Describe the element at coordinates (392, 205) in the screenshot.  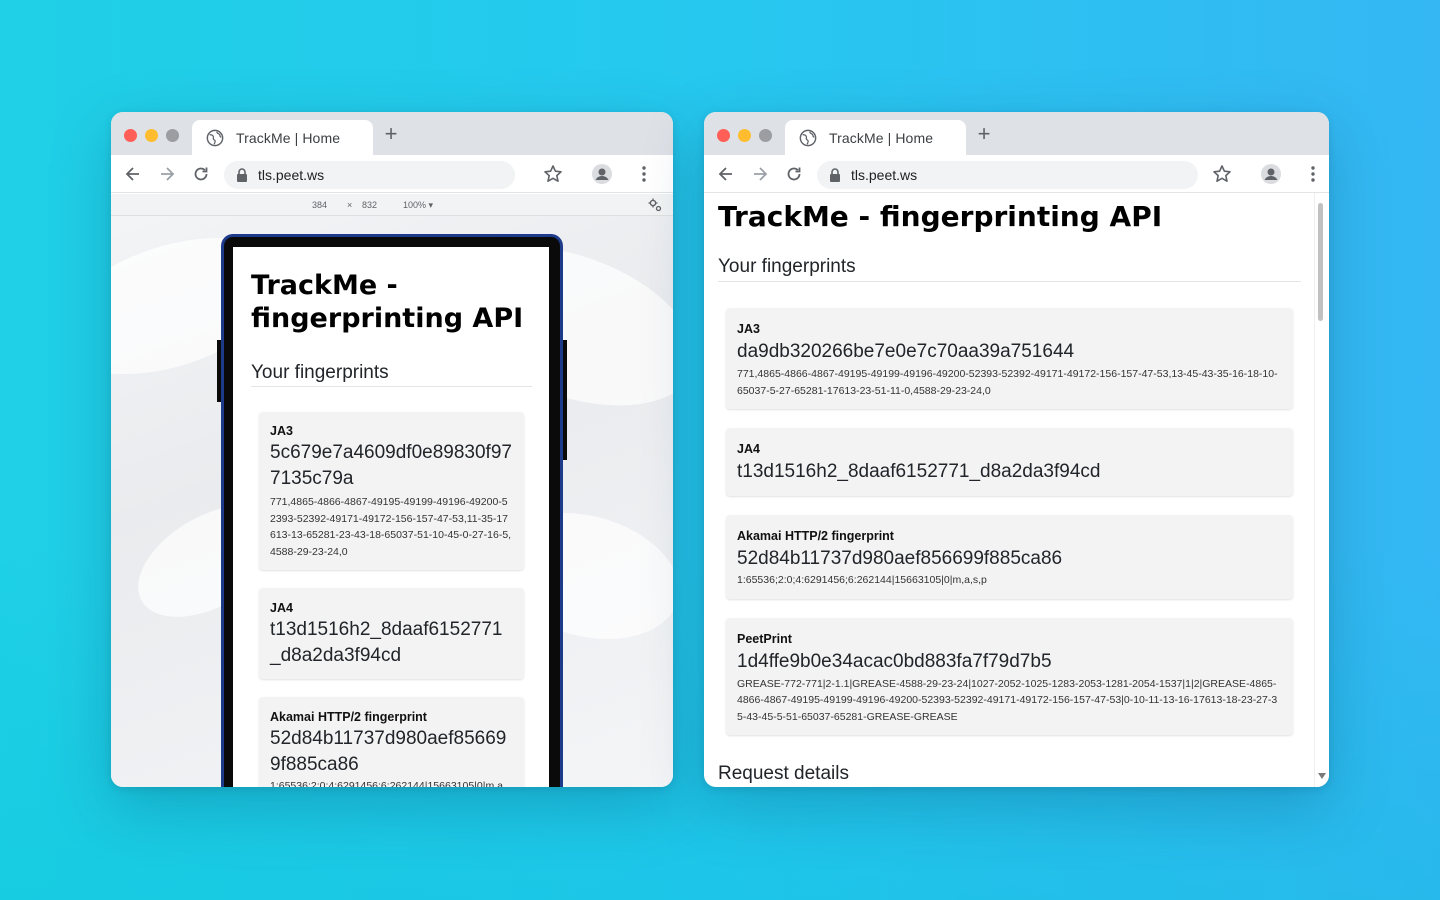
I see `device-toolbar: 384 × 832 100% ▾` at that location.